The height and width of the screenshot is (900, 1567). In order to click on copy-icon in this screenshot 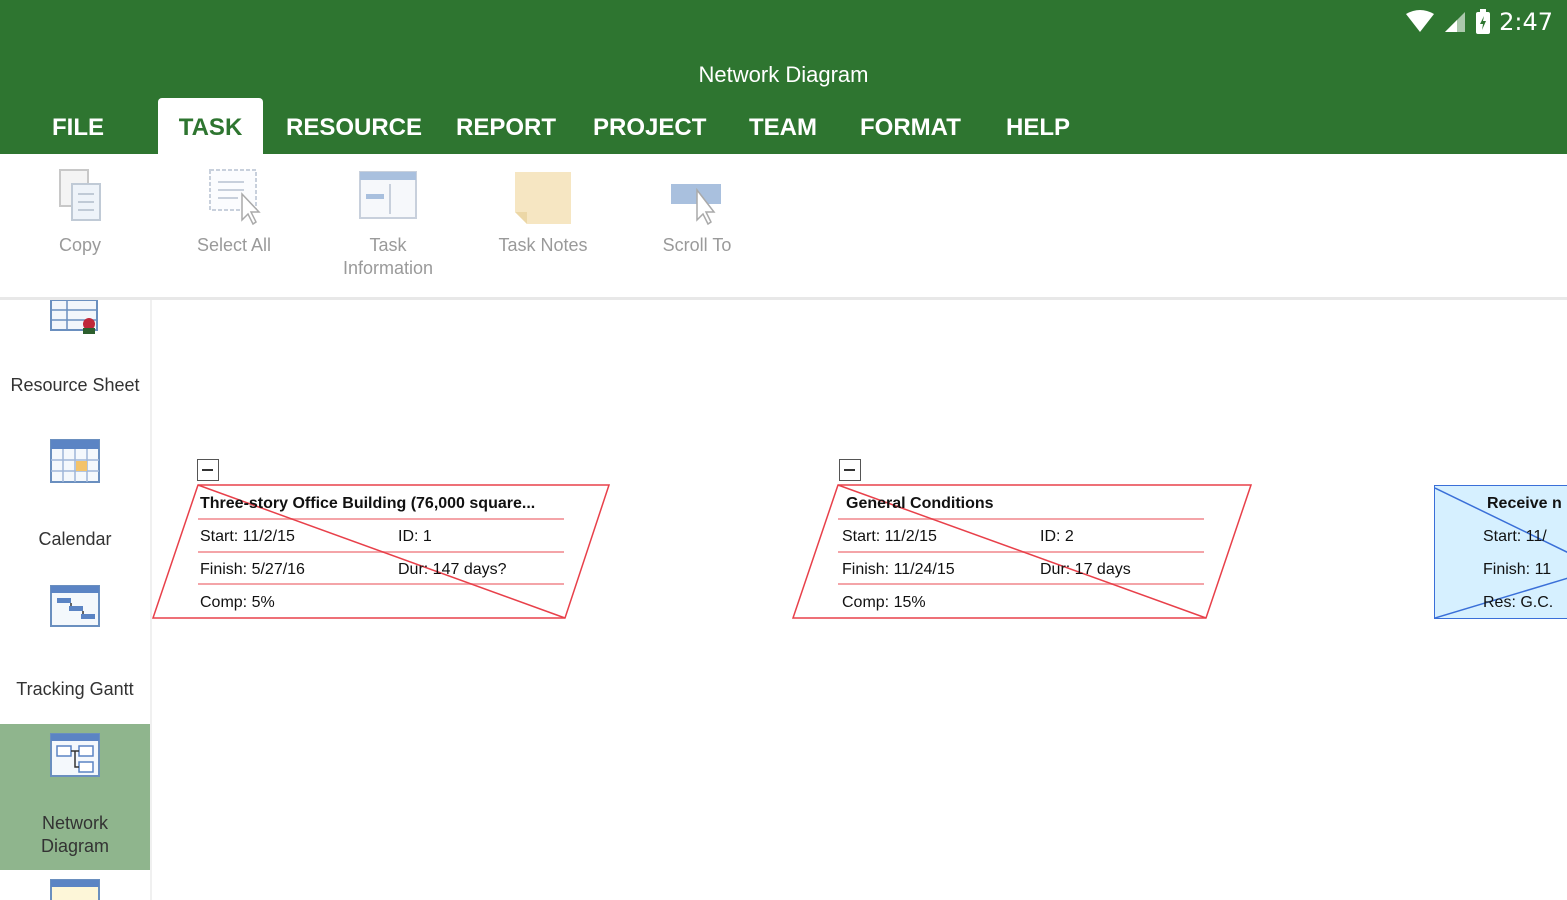, I will do `click(80, 195)`.